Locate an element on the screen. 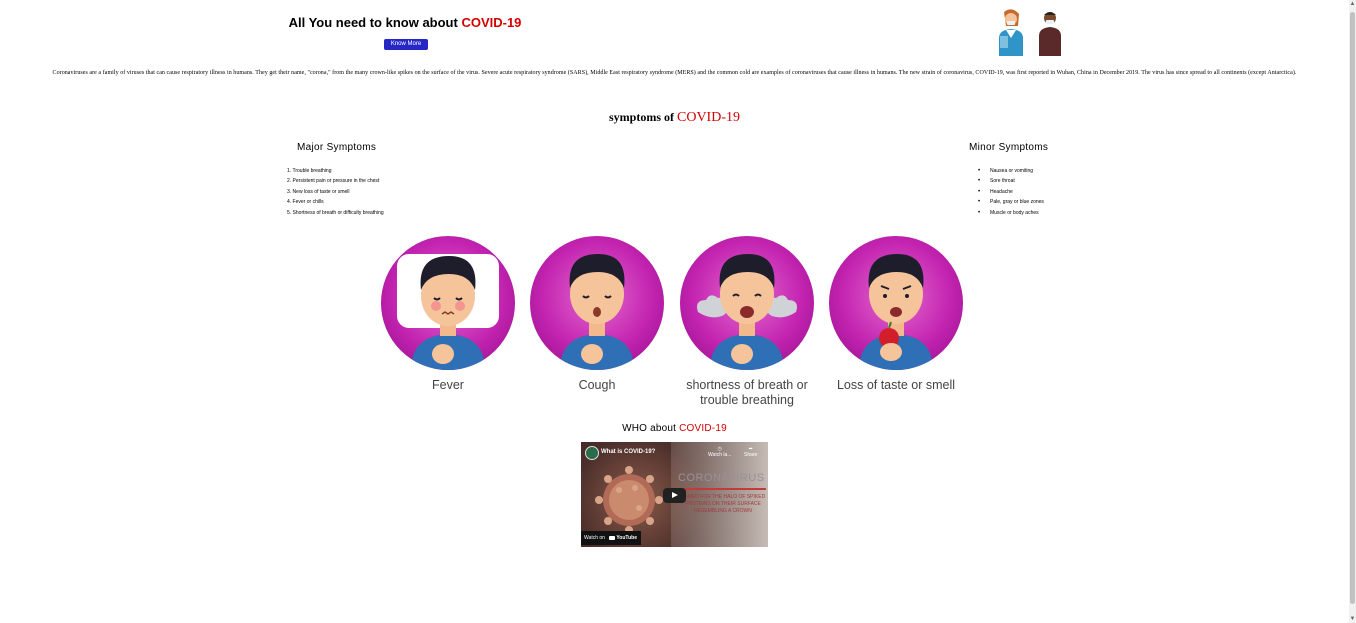 The width and height of the screenshot is (1356, 623). video-title: What is COVID-19? is located at coordinates (628, 452).